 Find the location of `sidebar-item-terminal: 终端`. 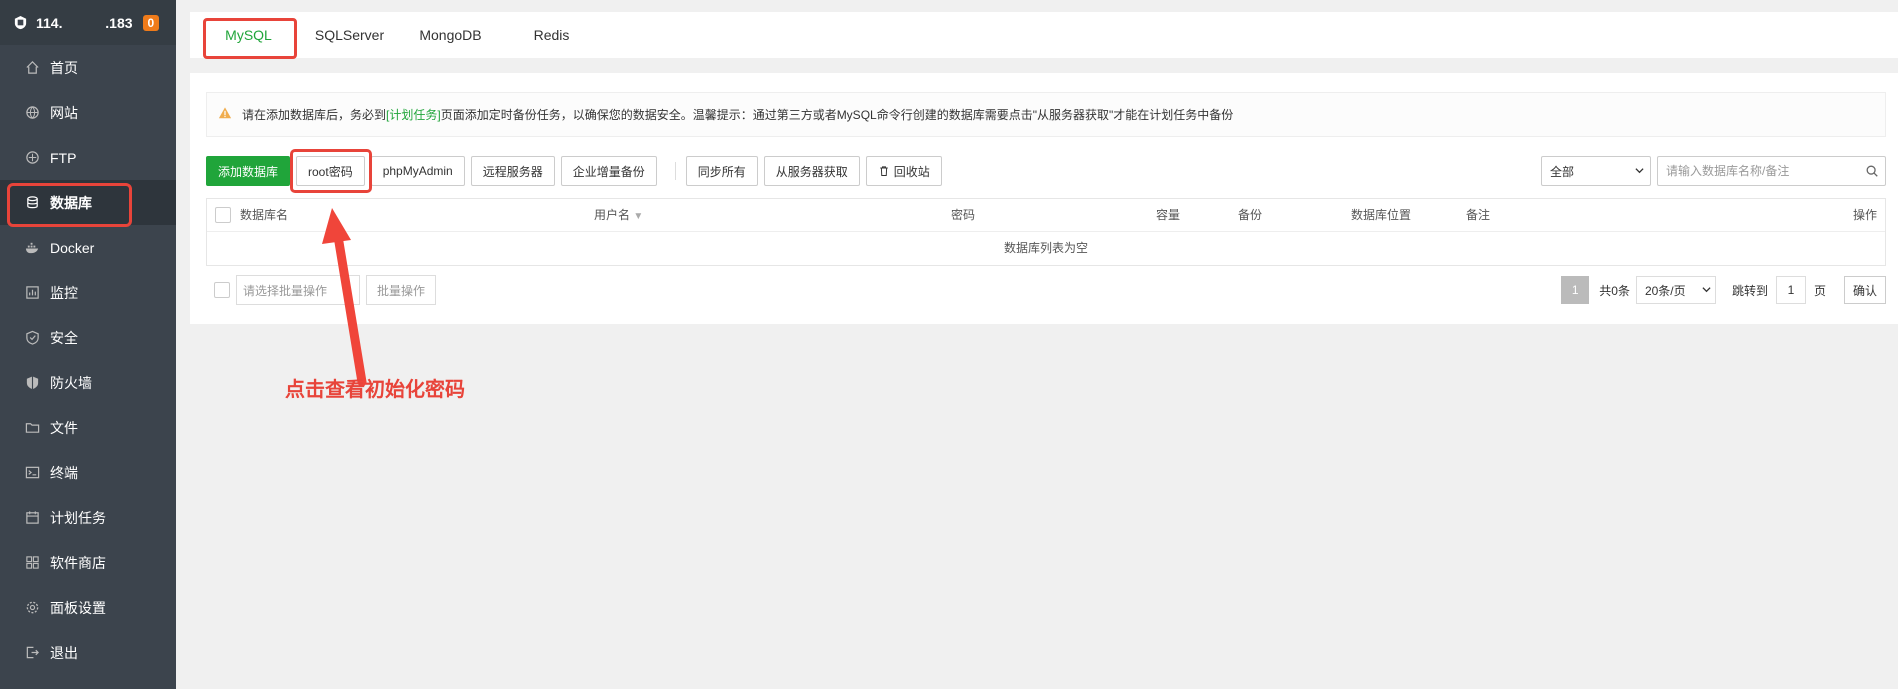

sidebar-item-terminal: 终端 is located at coordinates (88, 472).